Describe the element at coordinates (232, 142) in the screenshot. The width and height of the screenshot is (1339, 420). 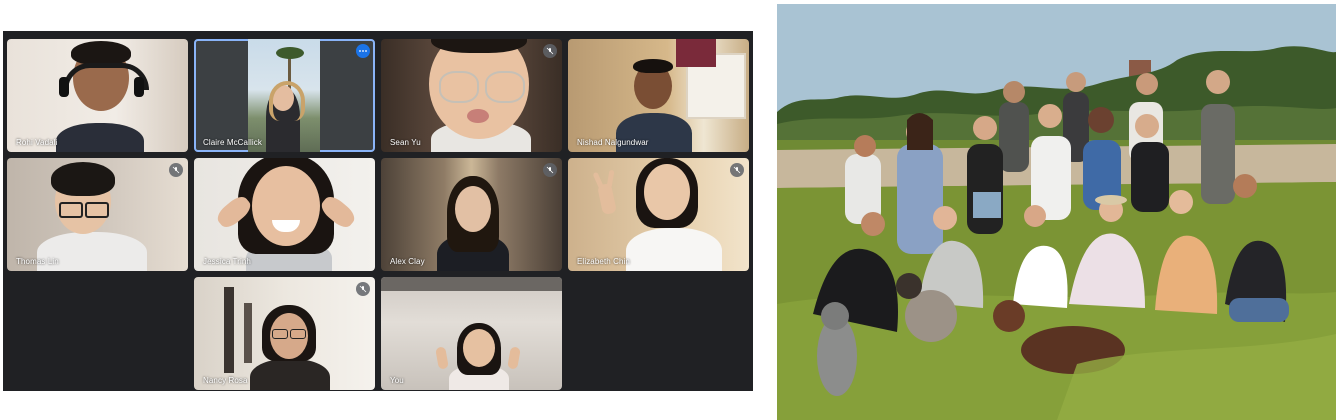
I see `participant-name: Claire McCallick` at that location.